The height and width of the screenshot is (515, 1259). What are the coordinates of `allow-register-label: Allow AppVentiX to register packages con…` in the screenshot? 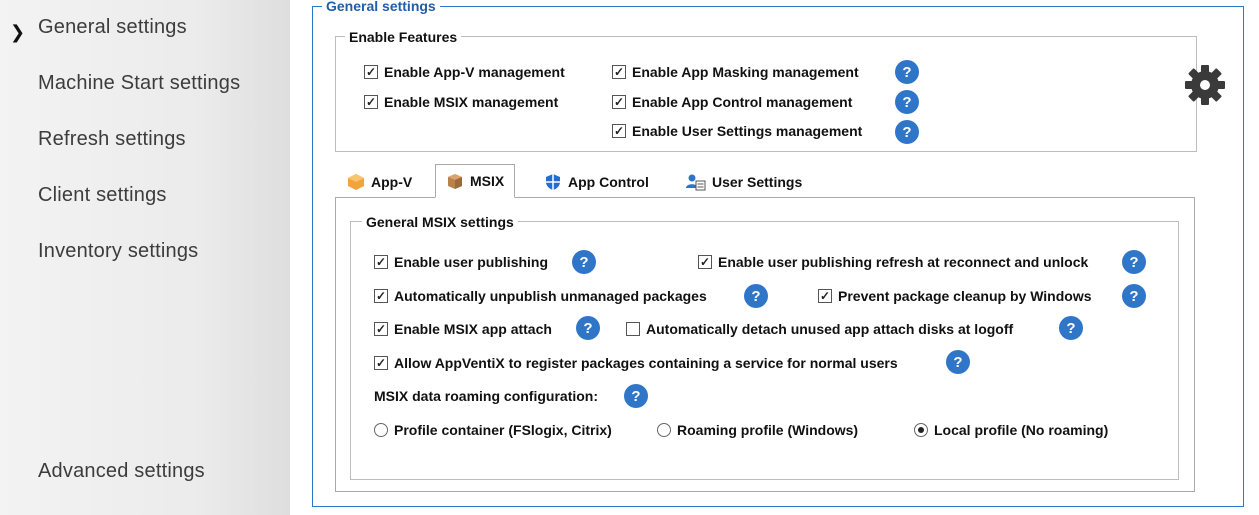 It's located at (646, 363).